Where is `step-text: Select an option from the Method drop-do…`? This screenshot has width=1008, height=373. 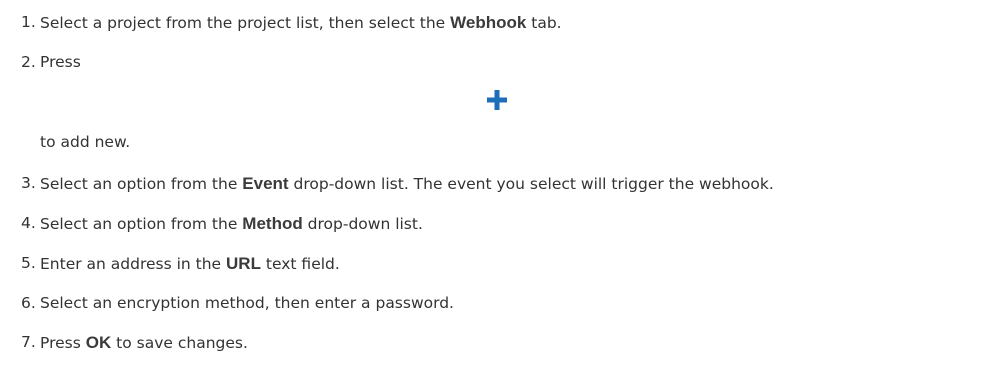 step-text: Select an option from the Method drop-do… is located at coordinates (231, 224).